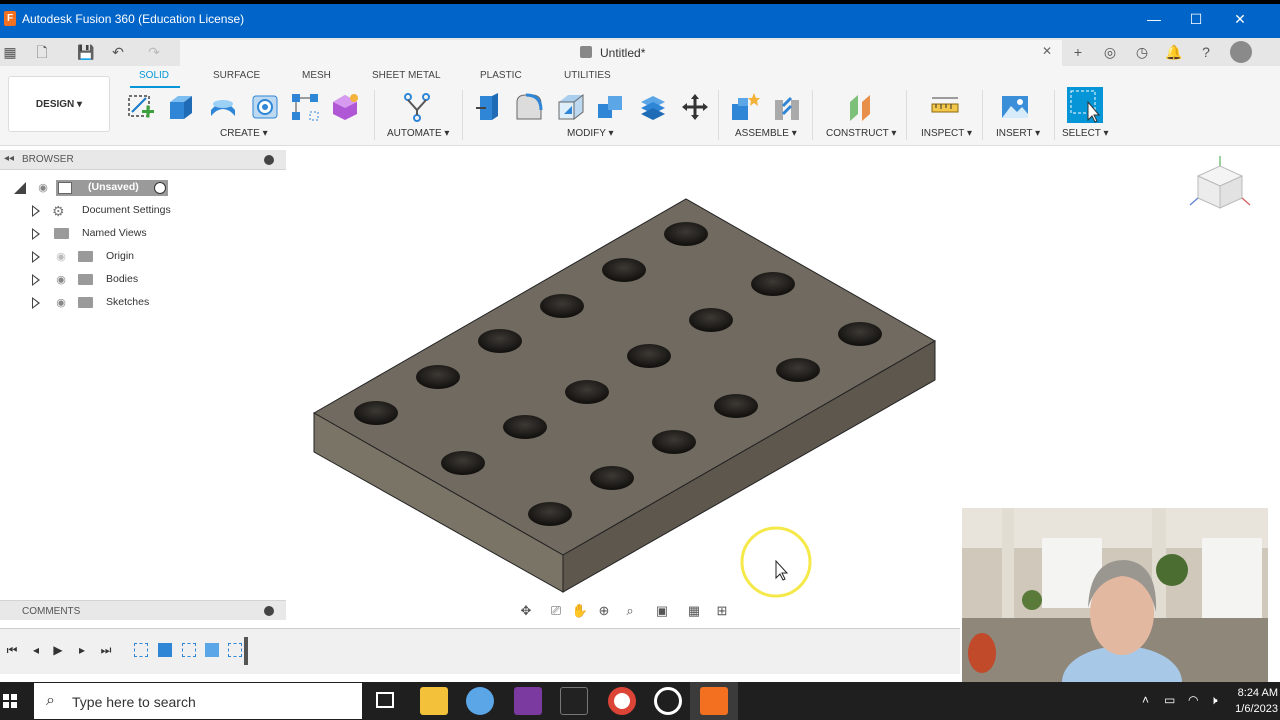 The image size is (1280, 720). I want to click on select-group-label: SELECT ▾, so click(1085, 133).